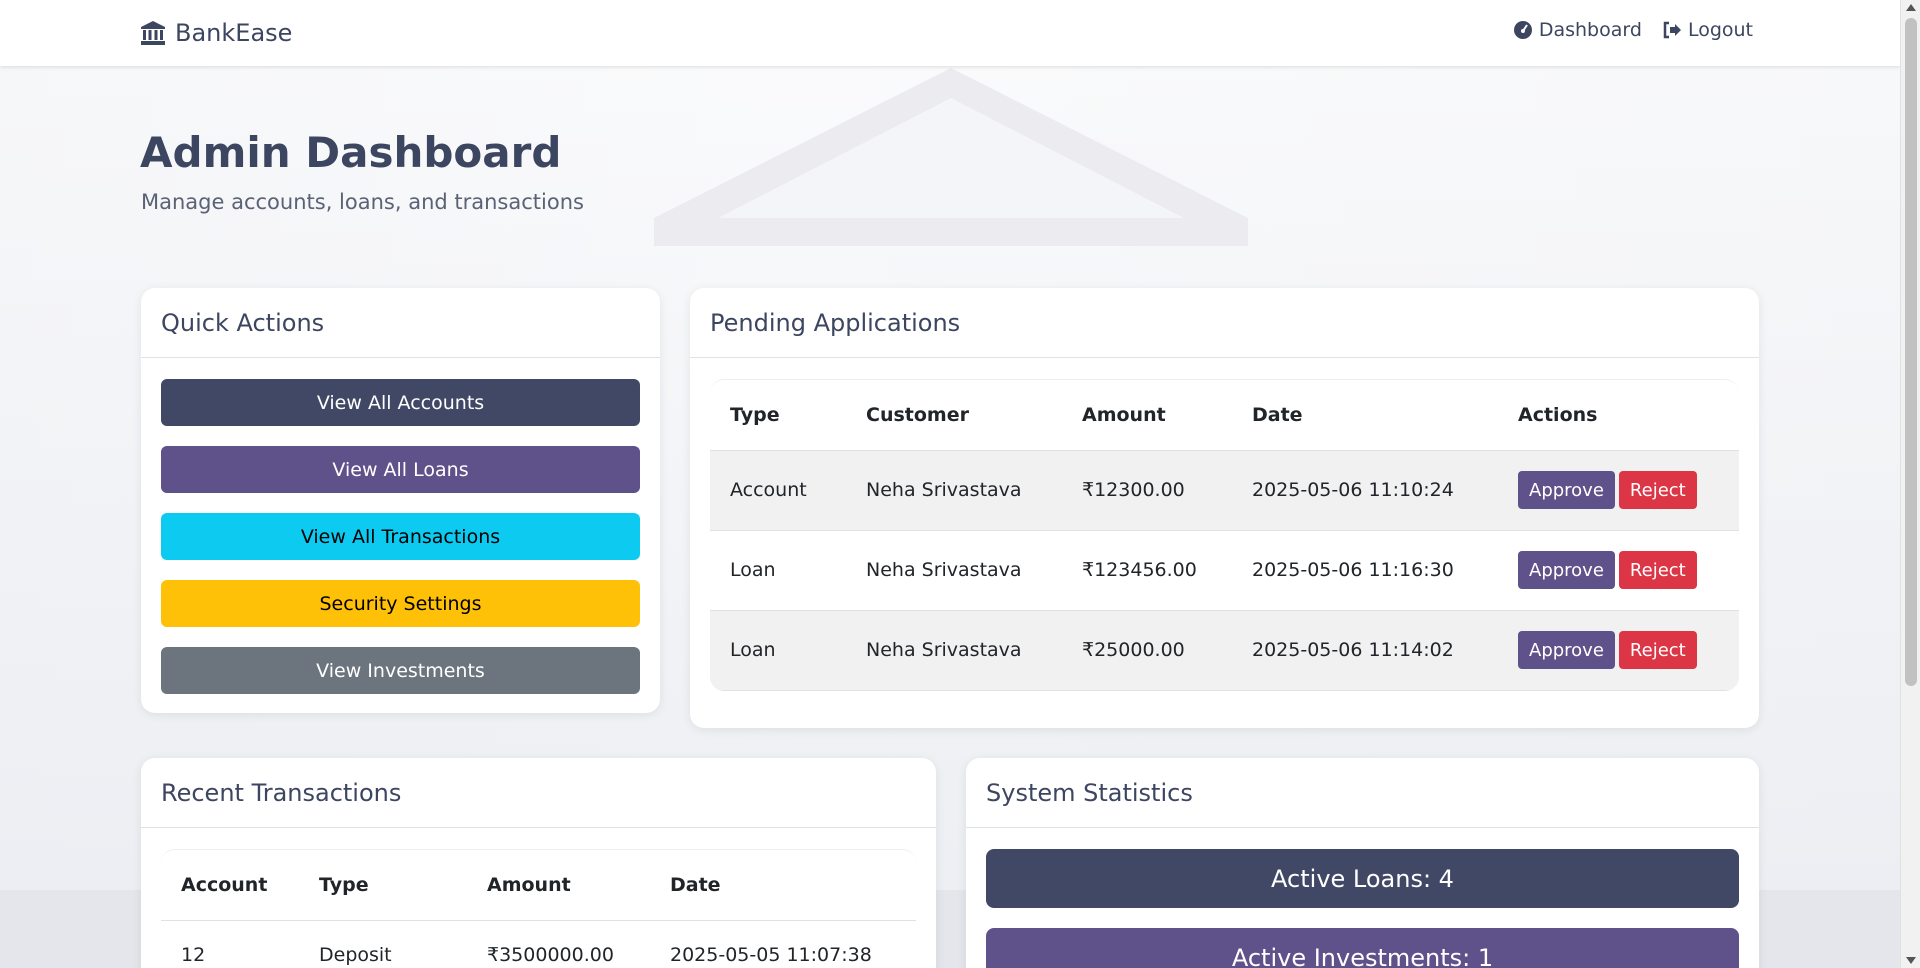 This screenshot has height=968, width=1920. I want to click on table-header-row: Account Type Amount Date, so click(538, 885).